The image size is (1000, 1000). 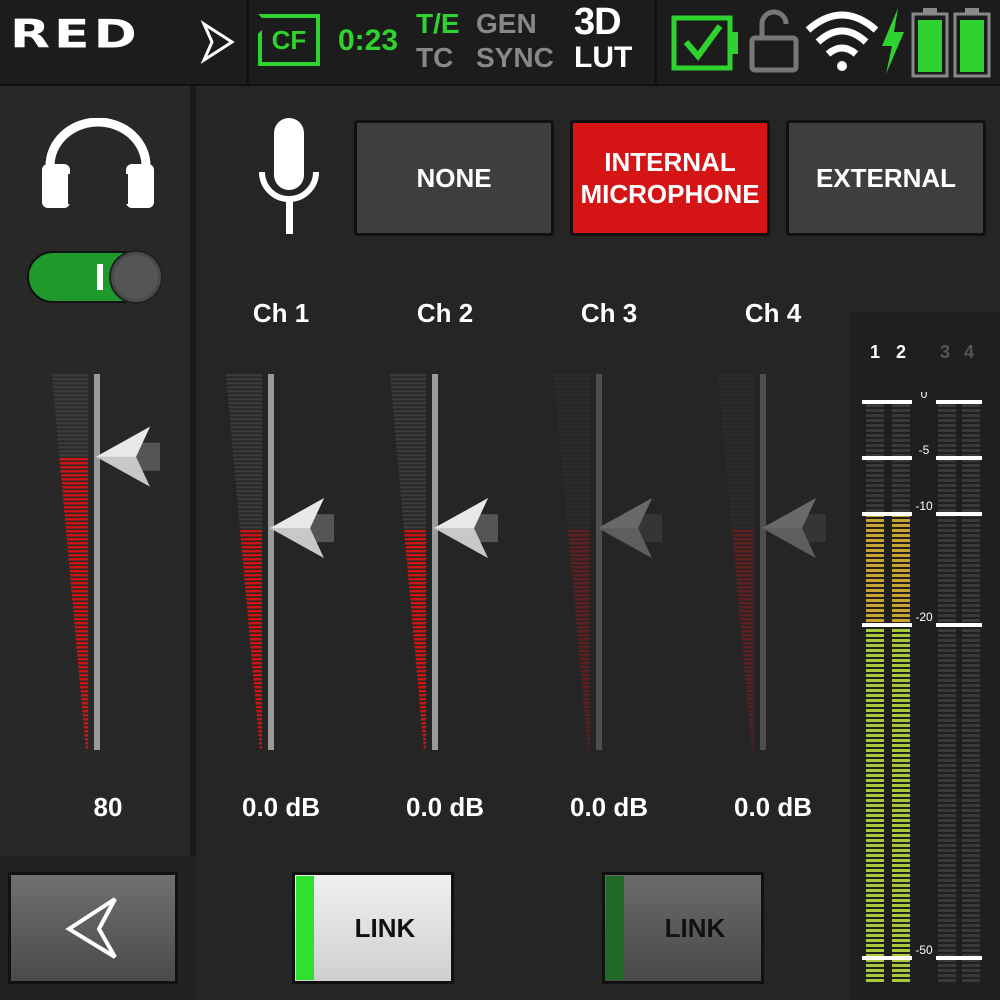 What do you see at coordinates (670, 178) in the screenshot?
I see `input-internal-microphone-button: INTERNAL MICROPHONE` at bounding box center [670, 178].